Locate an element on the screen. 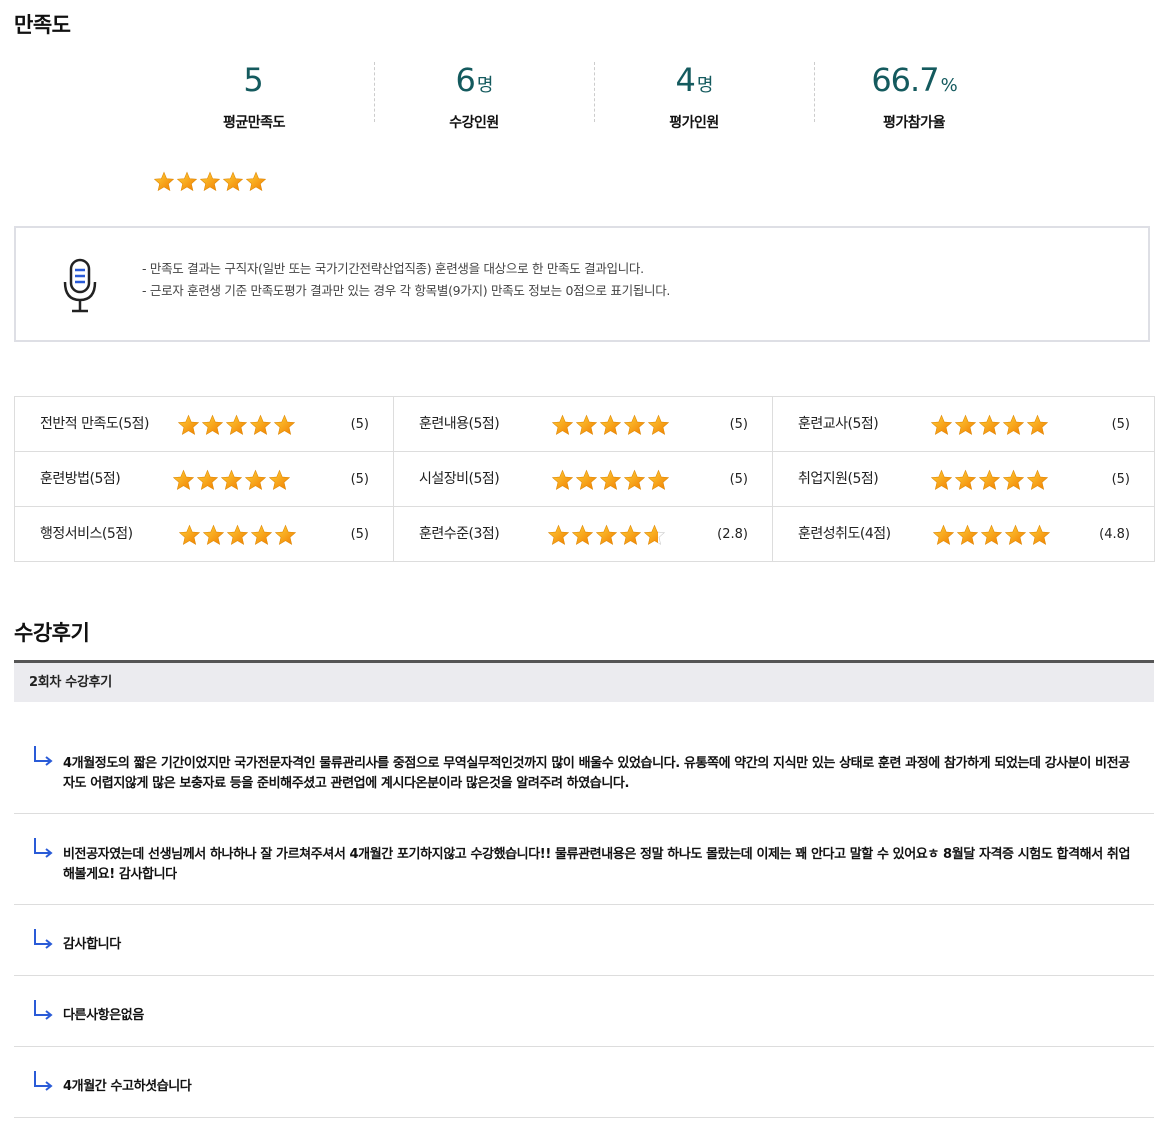  review-round-label: 2회차 수강후기 is located at coordinates (70, 682).